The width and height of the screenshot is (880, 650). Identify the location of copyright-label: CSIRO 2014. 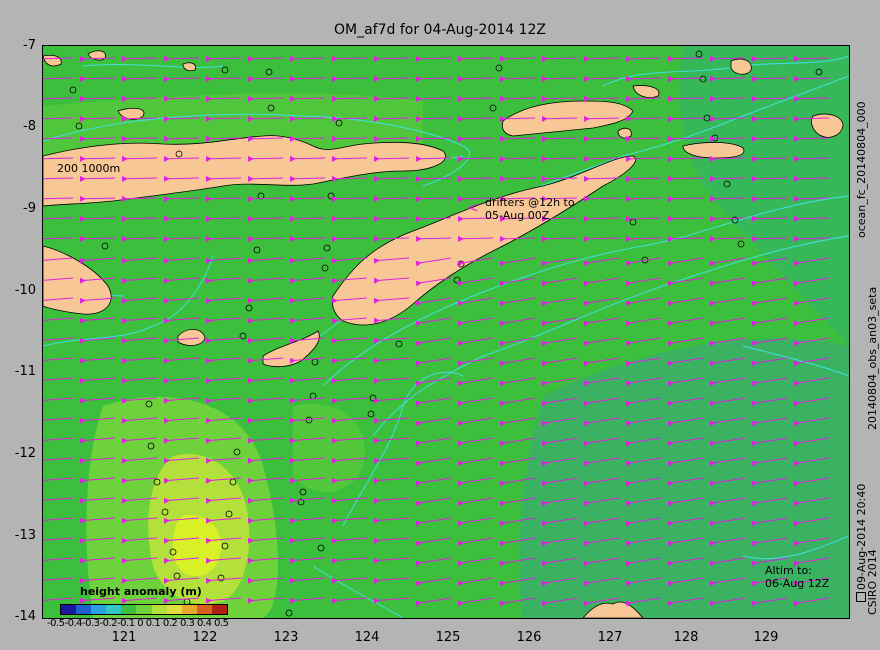
(872, 582).